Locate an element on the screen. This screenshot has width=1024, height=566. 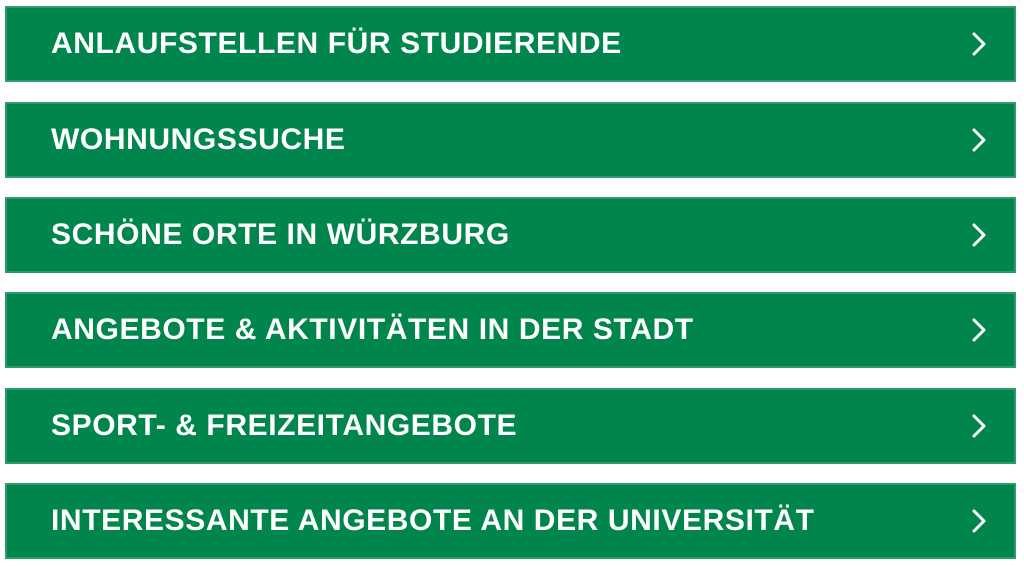
menu-item-sport-freizeit: SPORT- & FREIZEITANGEBOTE is located at coordinates (510, 426).